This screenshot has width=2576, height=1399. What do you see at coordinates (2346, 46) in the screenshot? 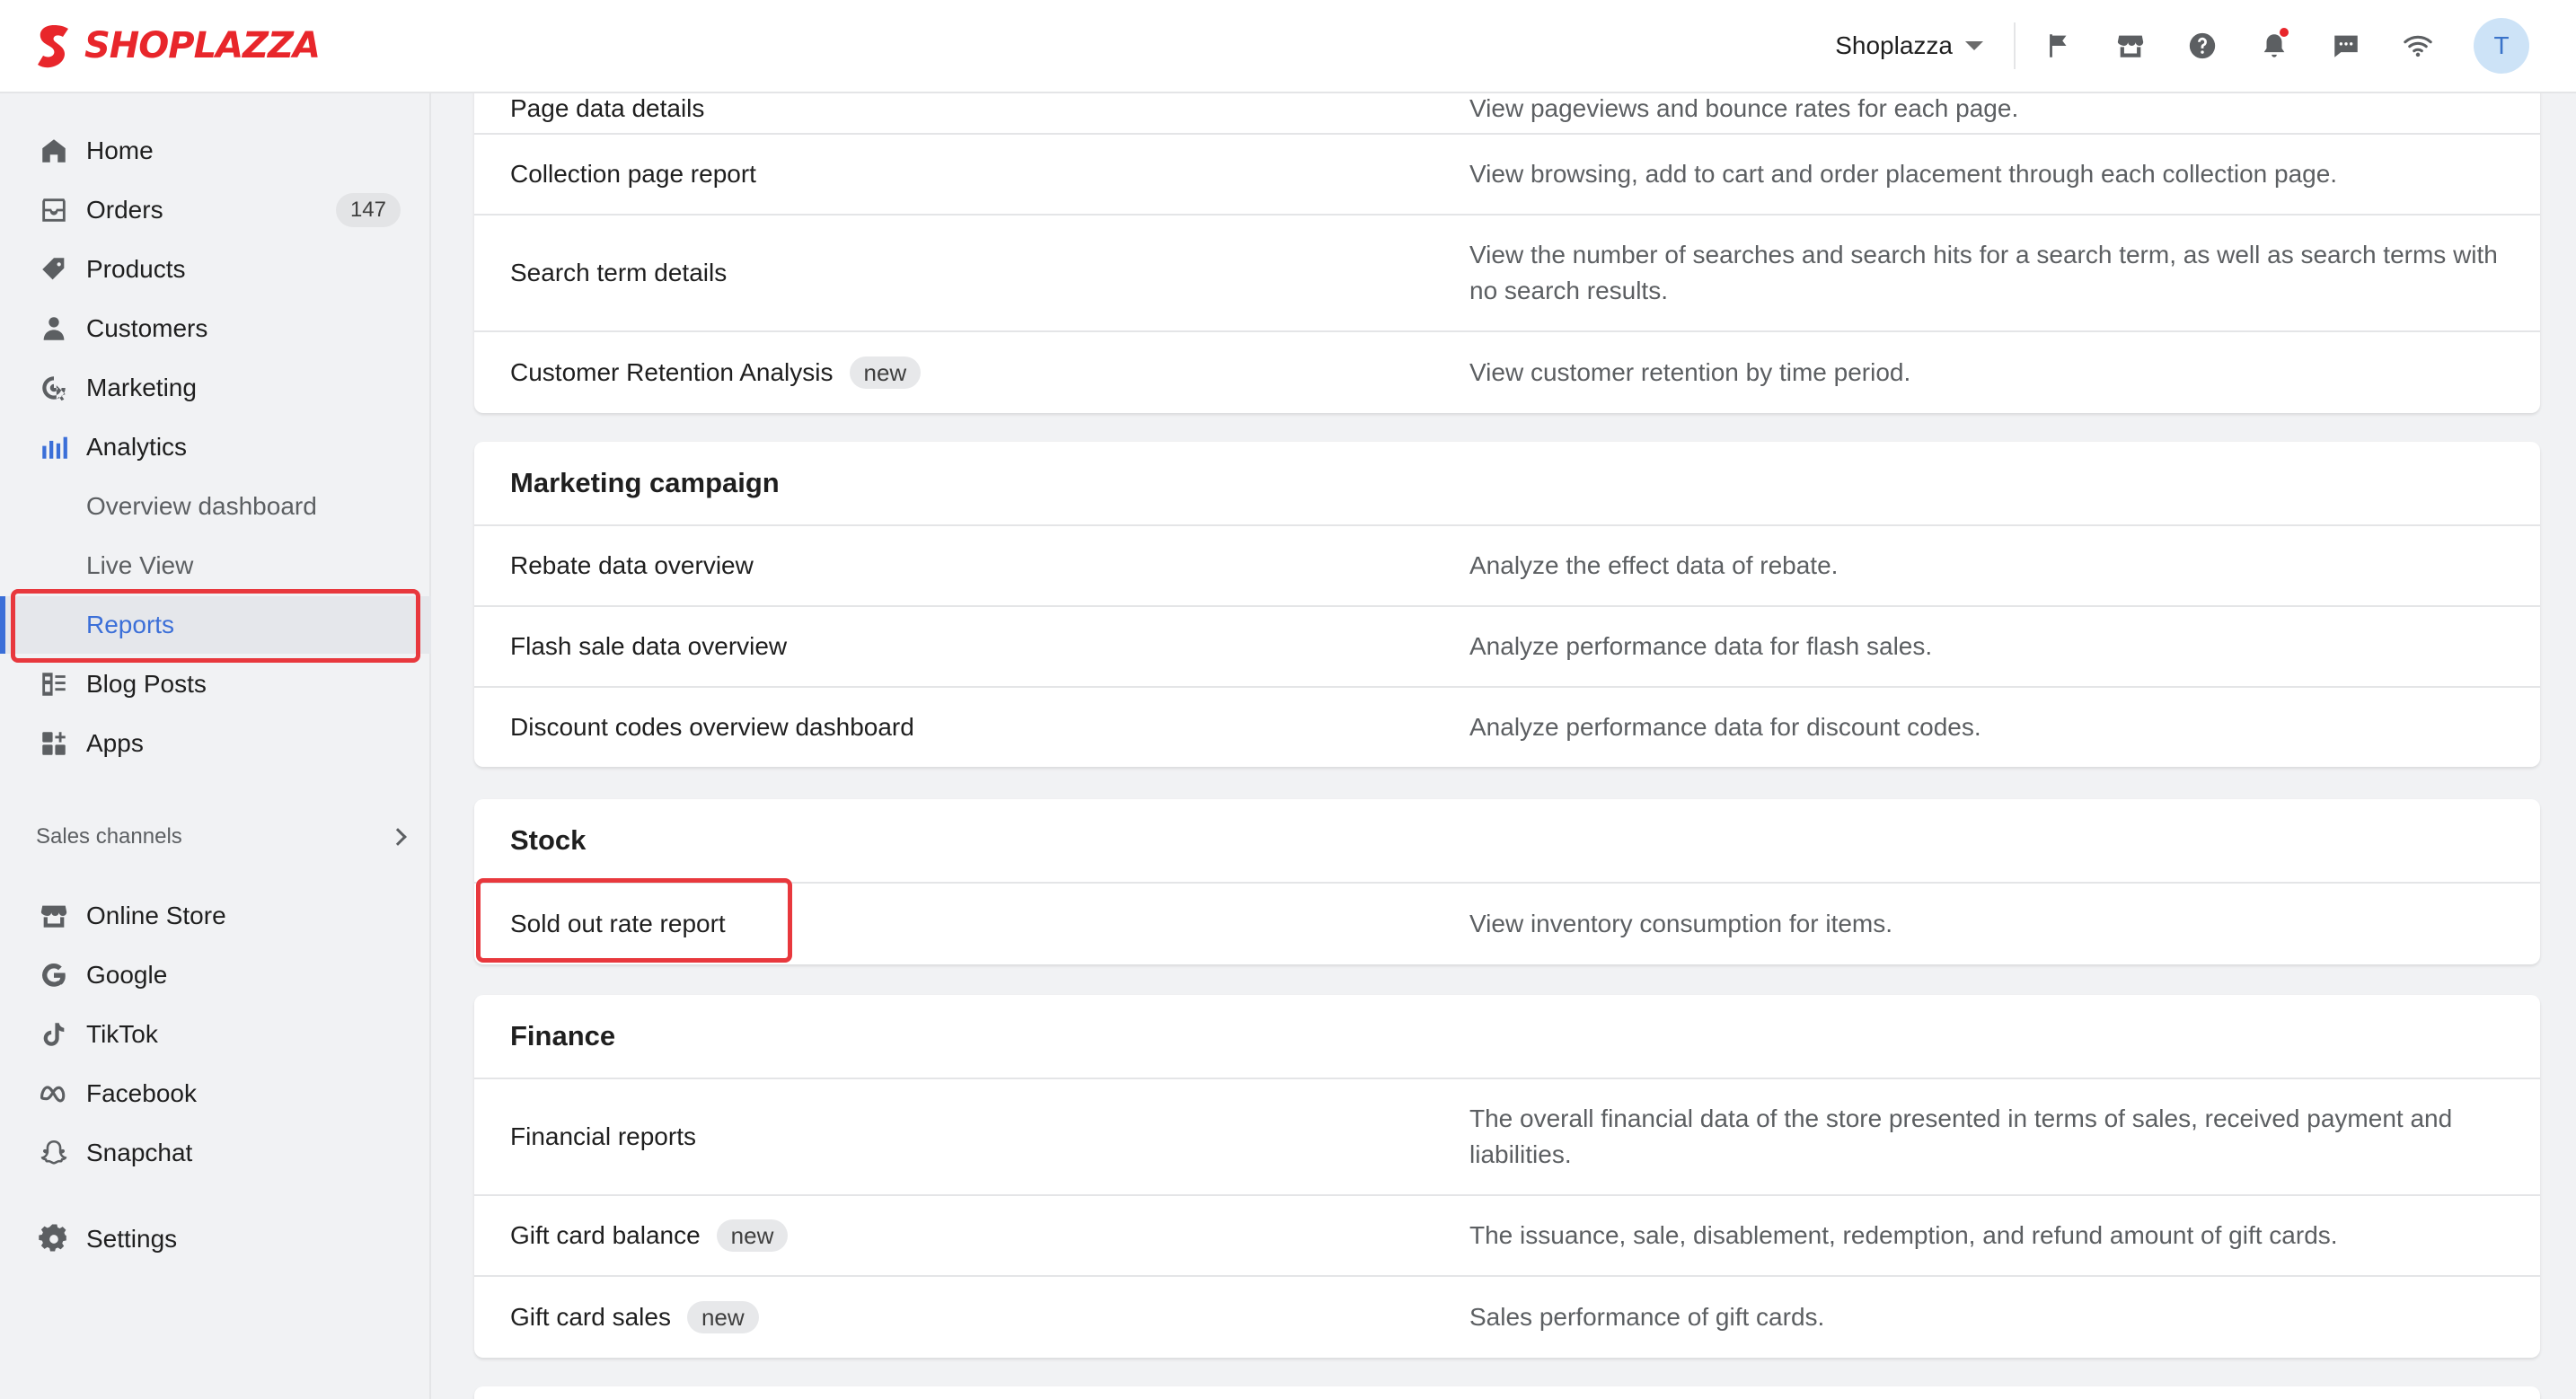
I see `chat-icon` at bounding box center [2346, 46].